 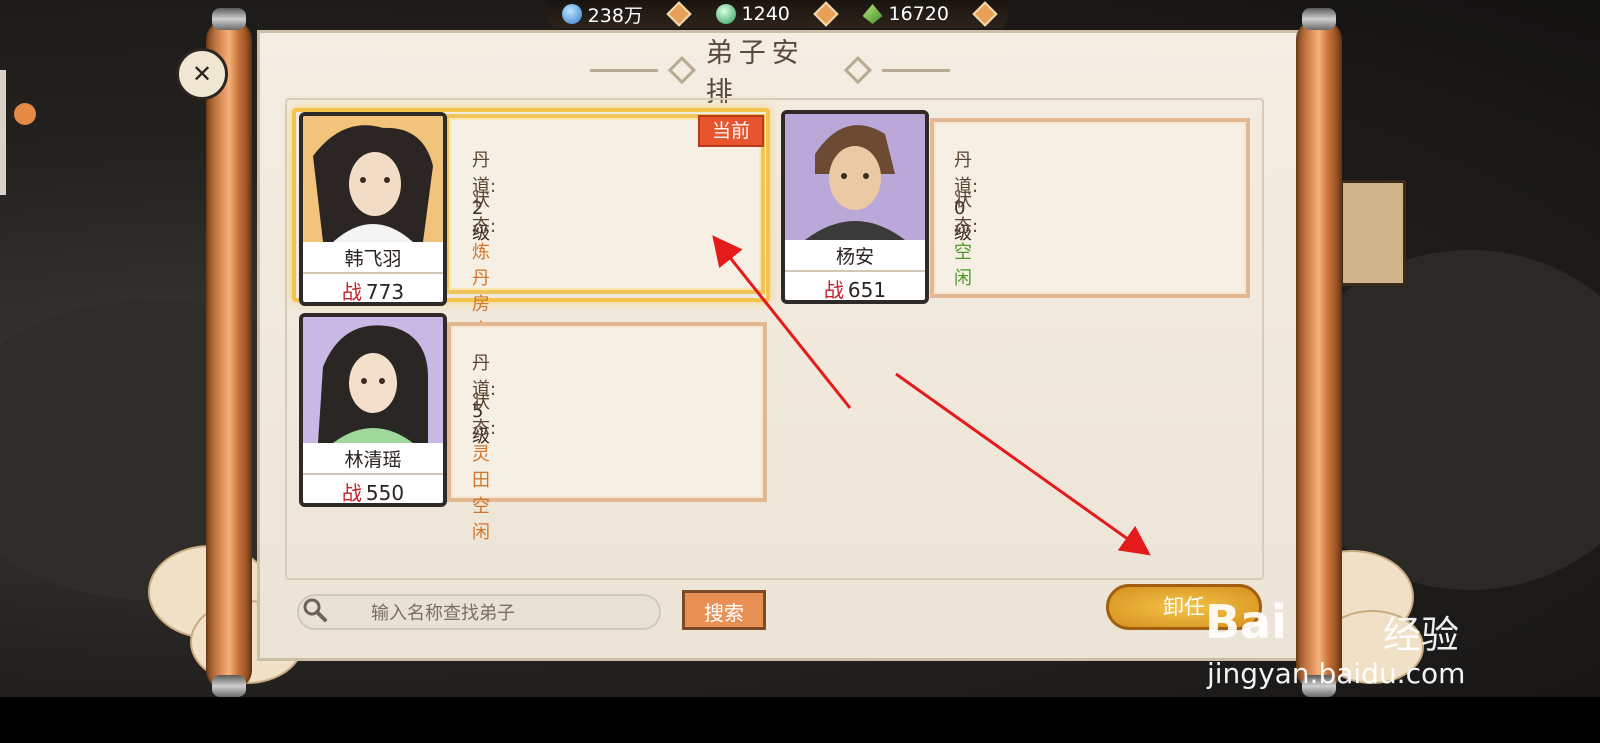 What do you see at coordinates (1246, 622) in the screenshot?
I see `watermark-logo: Bai` at bounding box center [1246, 622].